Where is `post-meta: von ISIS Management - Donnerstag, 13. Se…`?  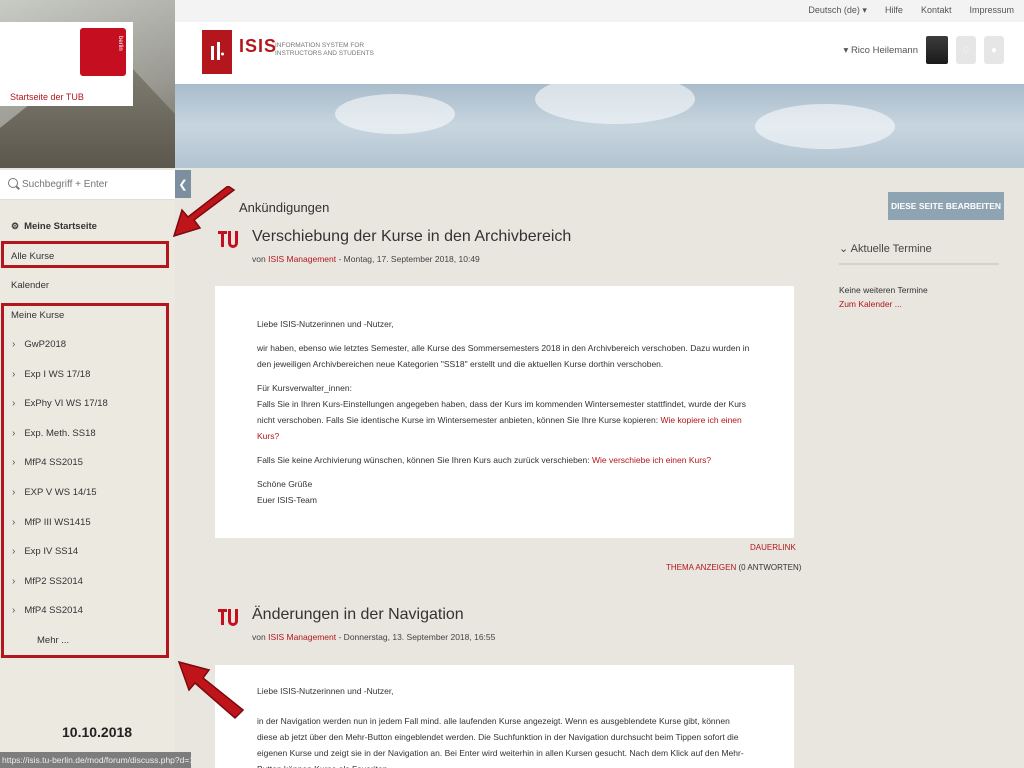 post-meta: von ISIS Management - Donnerstag, 13. Se… is located at coordinates (373, 637).